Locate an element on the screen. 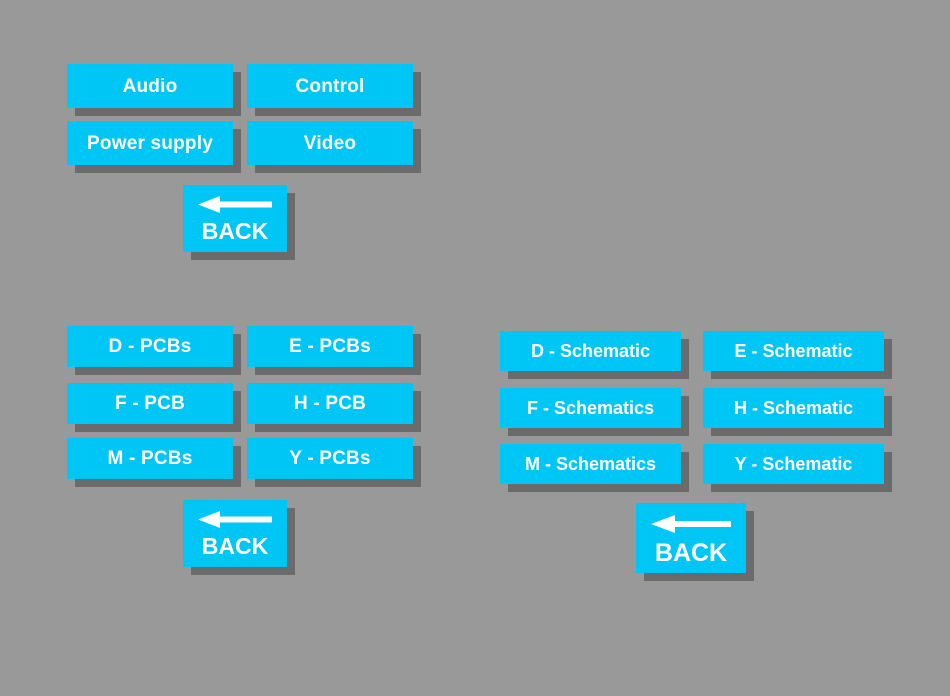 This screenshot has width=950, height=696. category-menu-back-button: BACK is located at coordinates (235, 218).